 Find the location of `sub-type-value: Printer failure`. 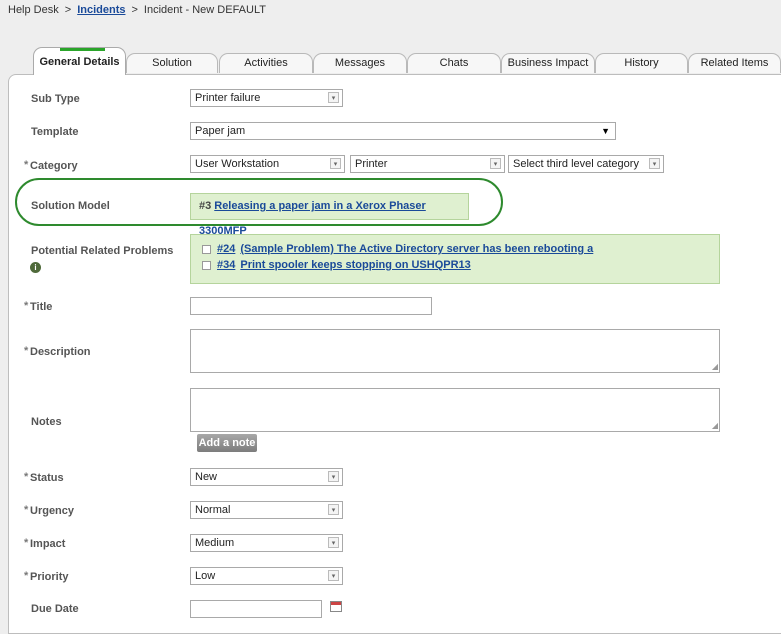

sub-type-value: Printer failure is located at coordinates (228, 98).